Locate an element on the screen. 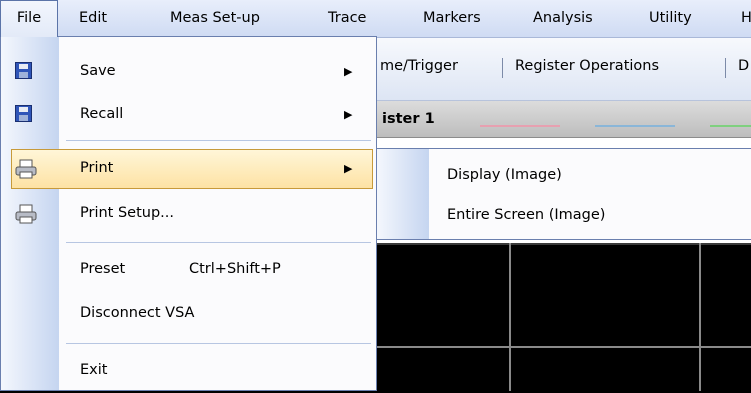 Image resolution: width=751 pixels, height=393 pixels. menu-item-shortcut: Ctrl+Shift+P is located at coordinates (235, 269).